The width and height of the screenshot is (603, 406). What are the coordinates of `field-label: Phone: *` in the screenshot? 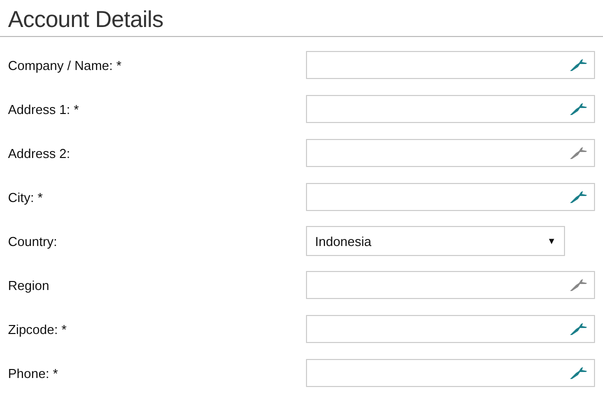 It's located at (33, 373).